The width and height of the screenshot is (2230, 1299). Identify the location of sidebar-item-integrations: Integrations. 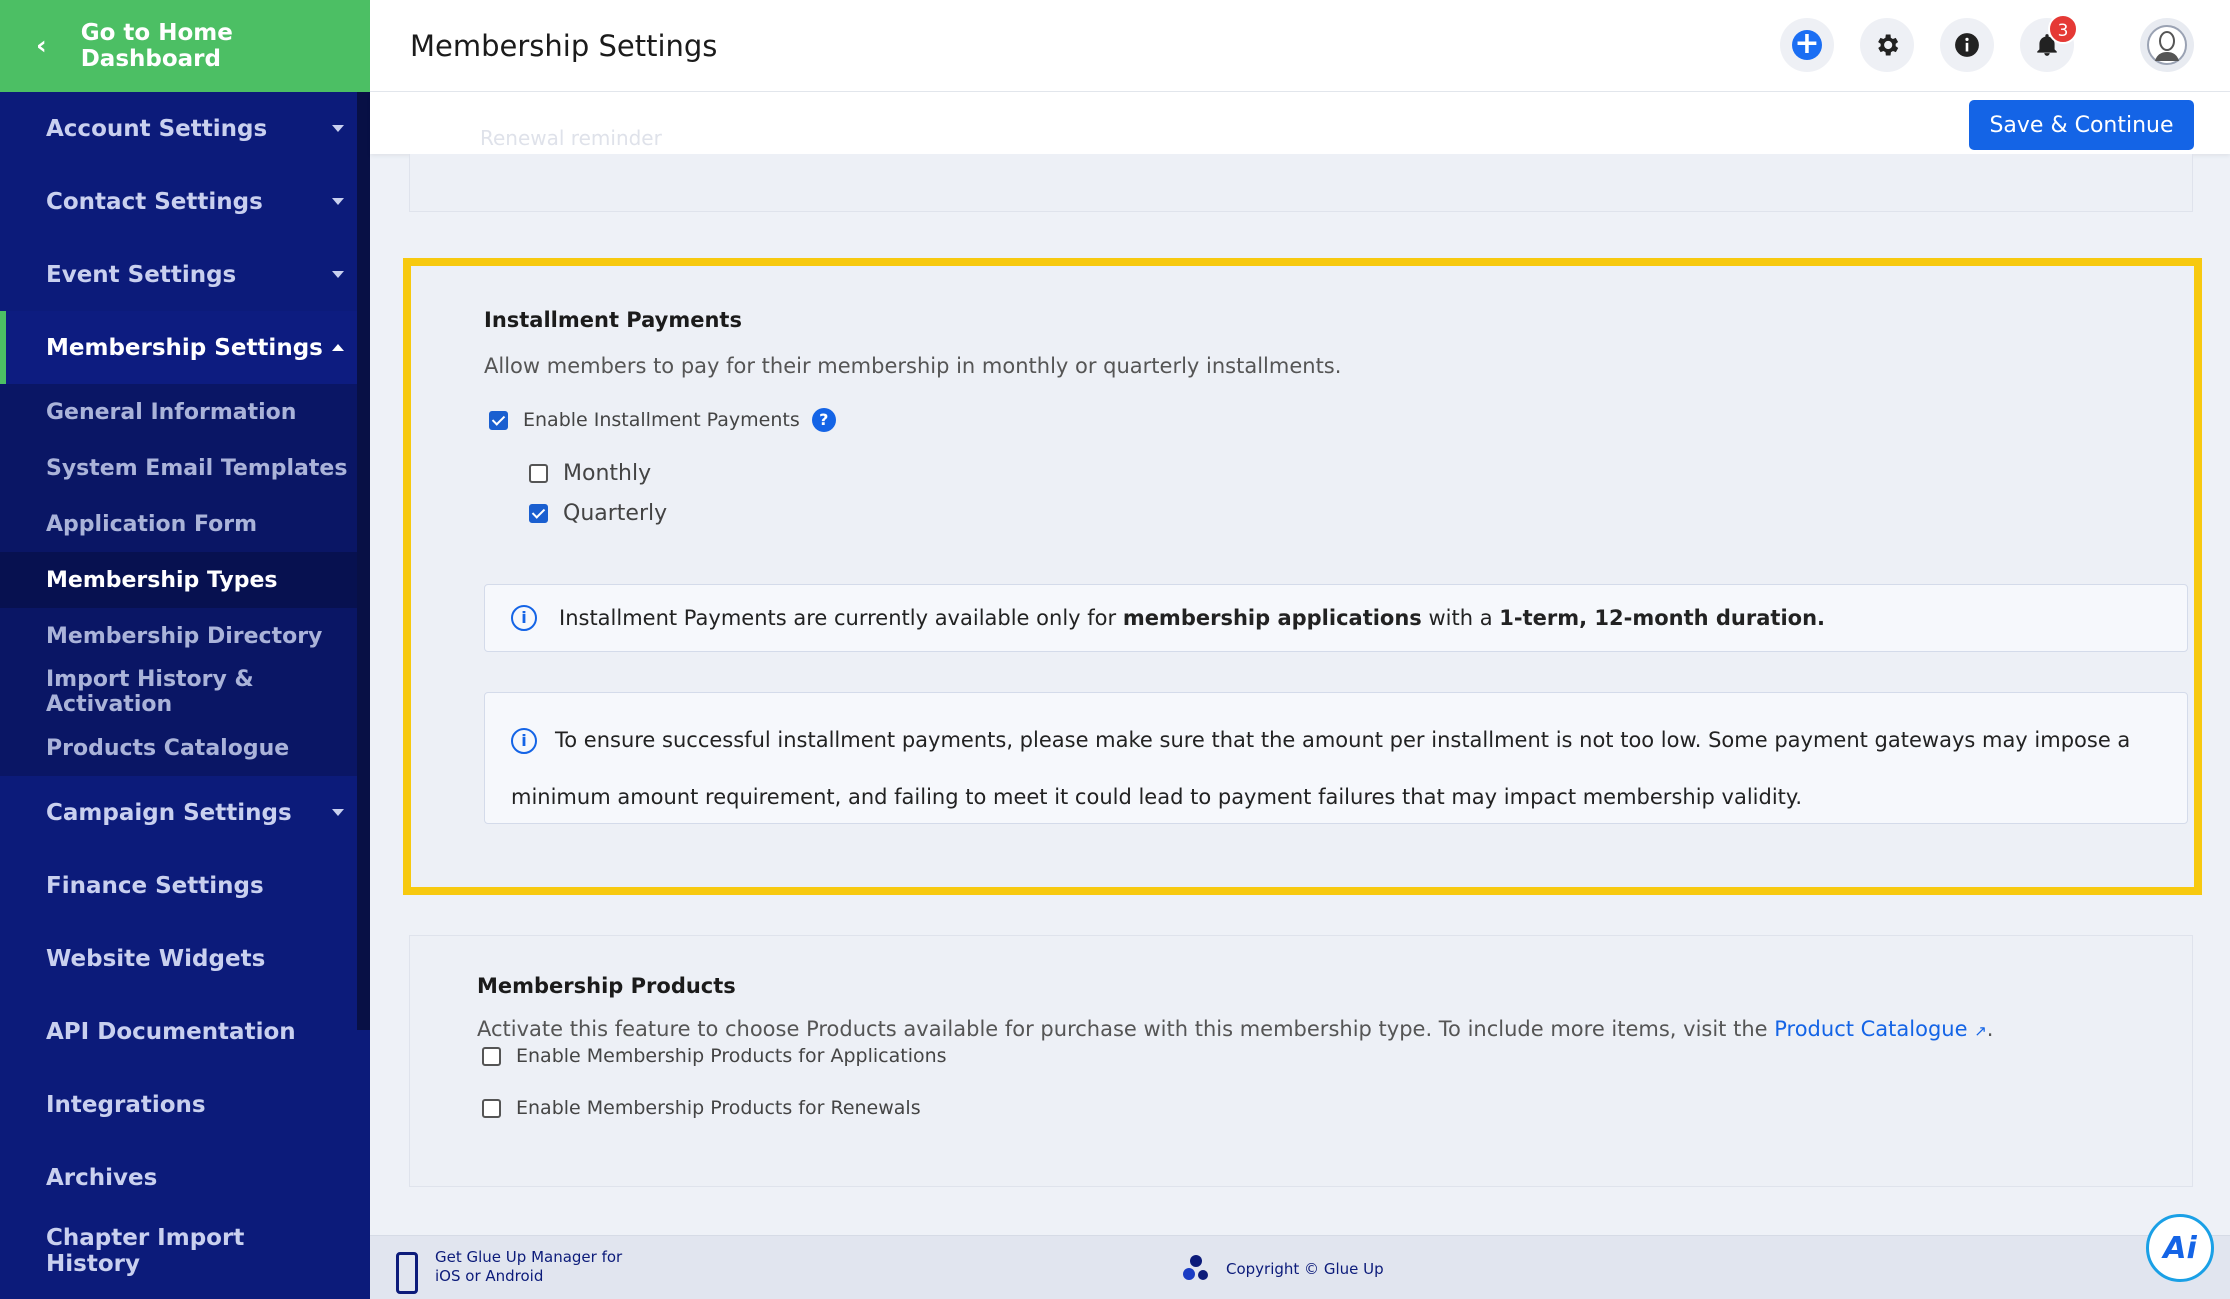
(185, 1104).